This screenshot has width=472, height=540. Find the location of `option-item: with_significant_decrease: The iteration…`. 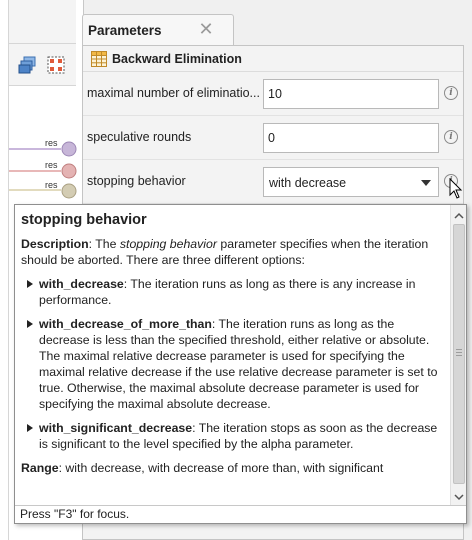

option-item: with_significant_decrease: The iteration… is located at coordinates (231, 436).